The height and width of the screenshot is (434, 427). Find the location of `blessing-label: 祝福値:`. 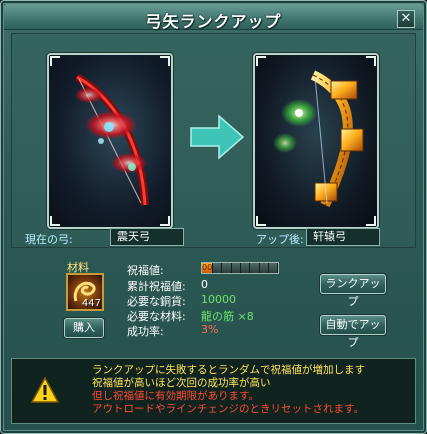

blessing-label: 祝福値: is located at coordinates (145, 270).